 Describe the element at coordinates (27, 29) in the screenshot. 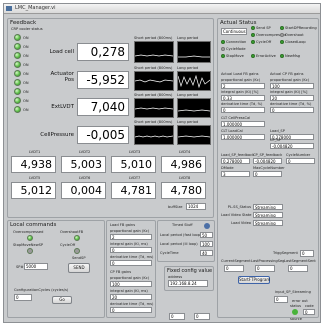

I see `leds-header: CRP cooler status` at that location.